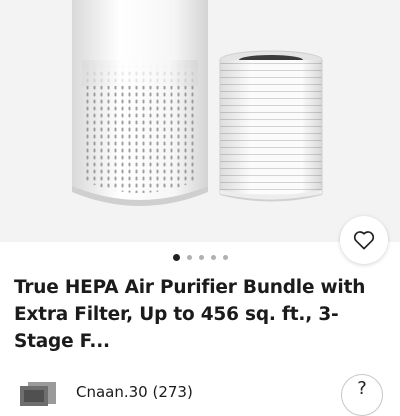 Image resolution: width=400 pixels, height=416 pixels. I want to click on seller-name-rating: Cnaan.30 (273), so click(134, 392).